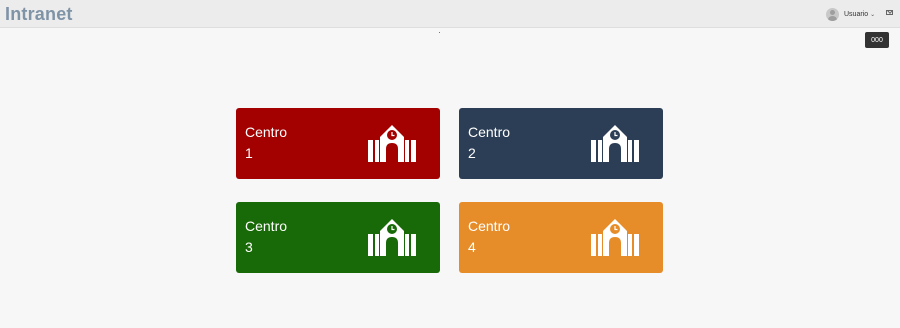 This screenshot has width=900, height=328. I want to click on chevron-down-icon: ⌄, so click(873, 14).